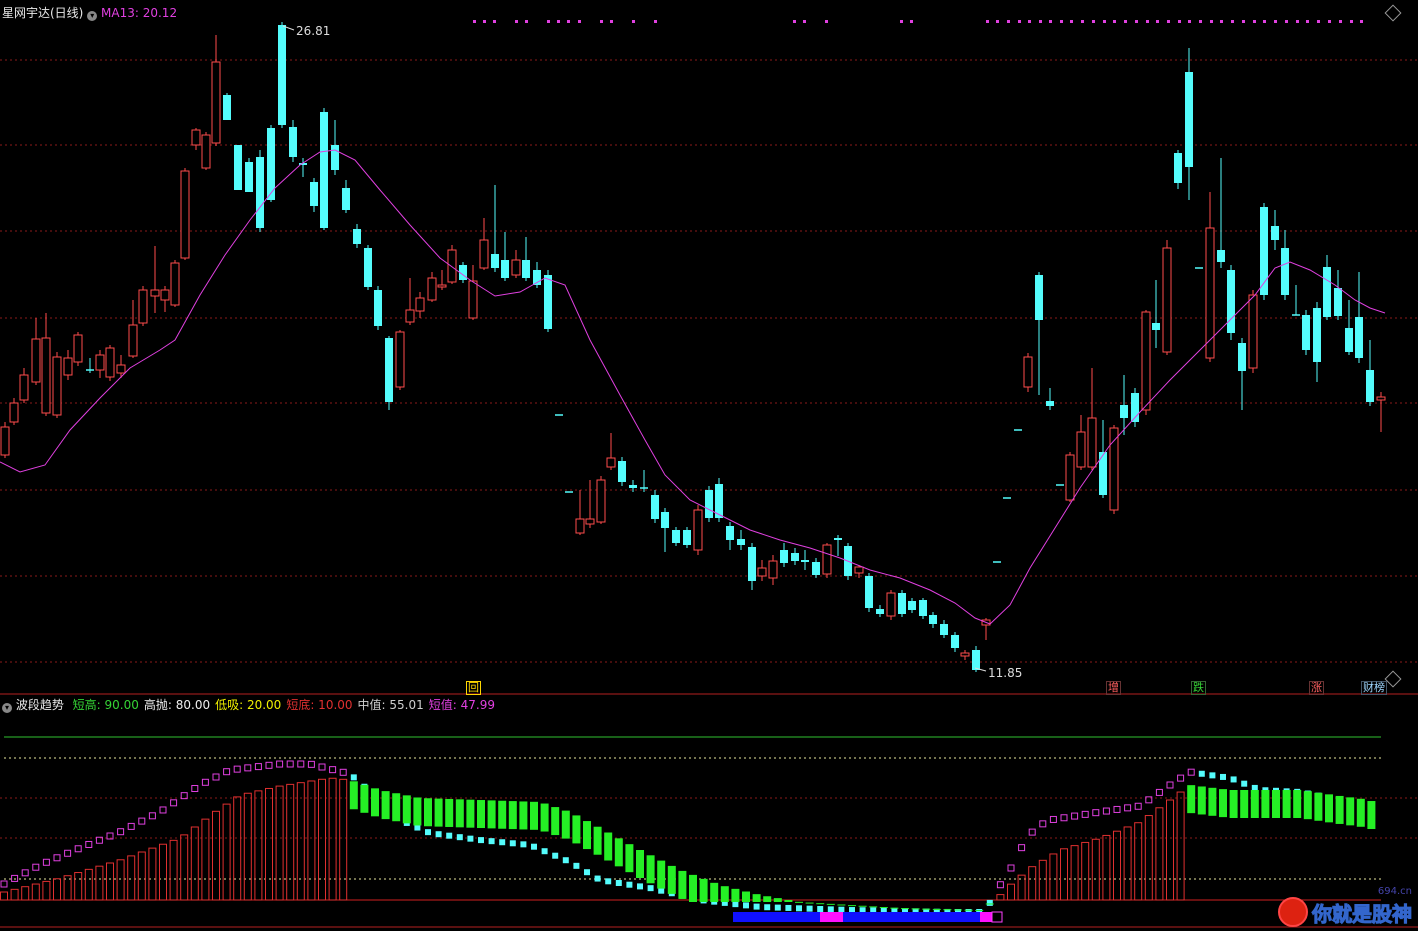  What do you see at coordinates (1316, 688) in the screenshot?
I see `event-marker-zhang: 涨` at bounding box center [1316, 688].